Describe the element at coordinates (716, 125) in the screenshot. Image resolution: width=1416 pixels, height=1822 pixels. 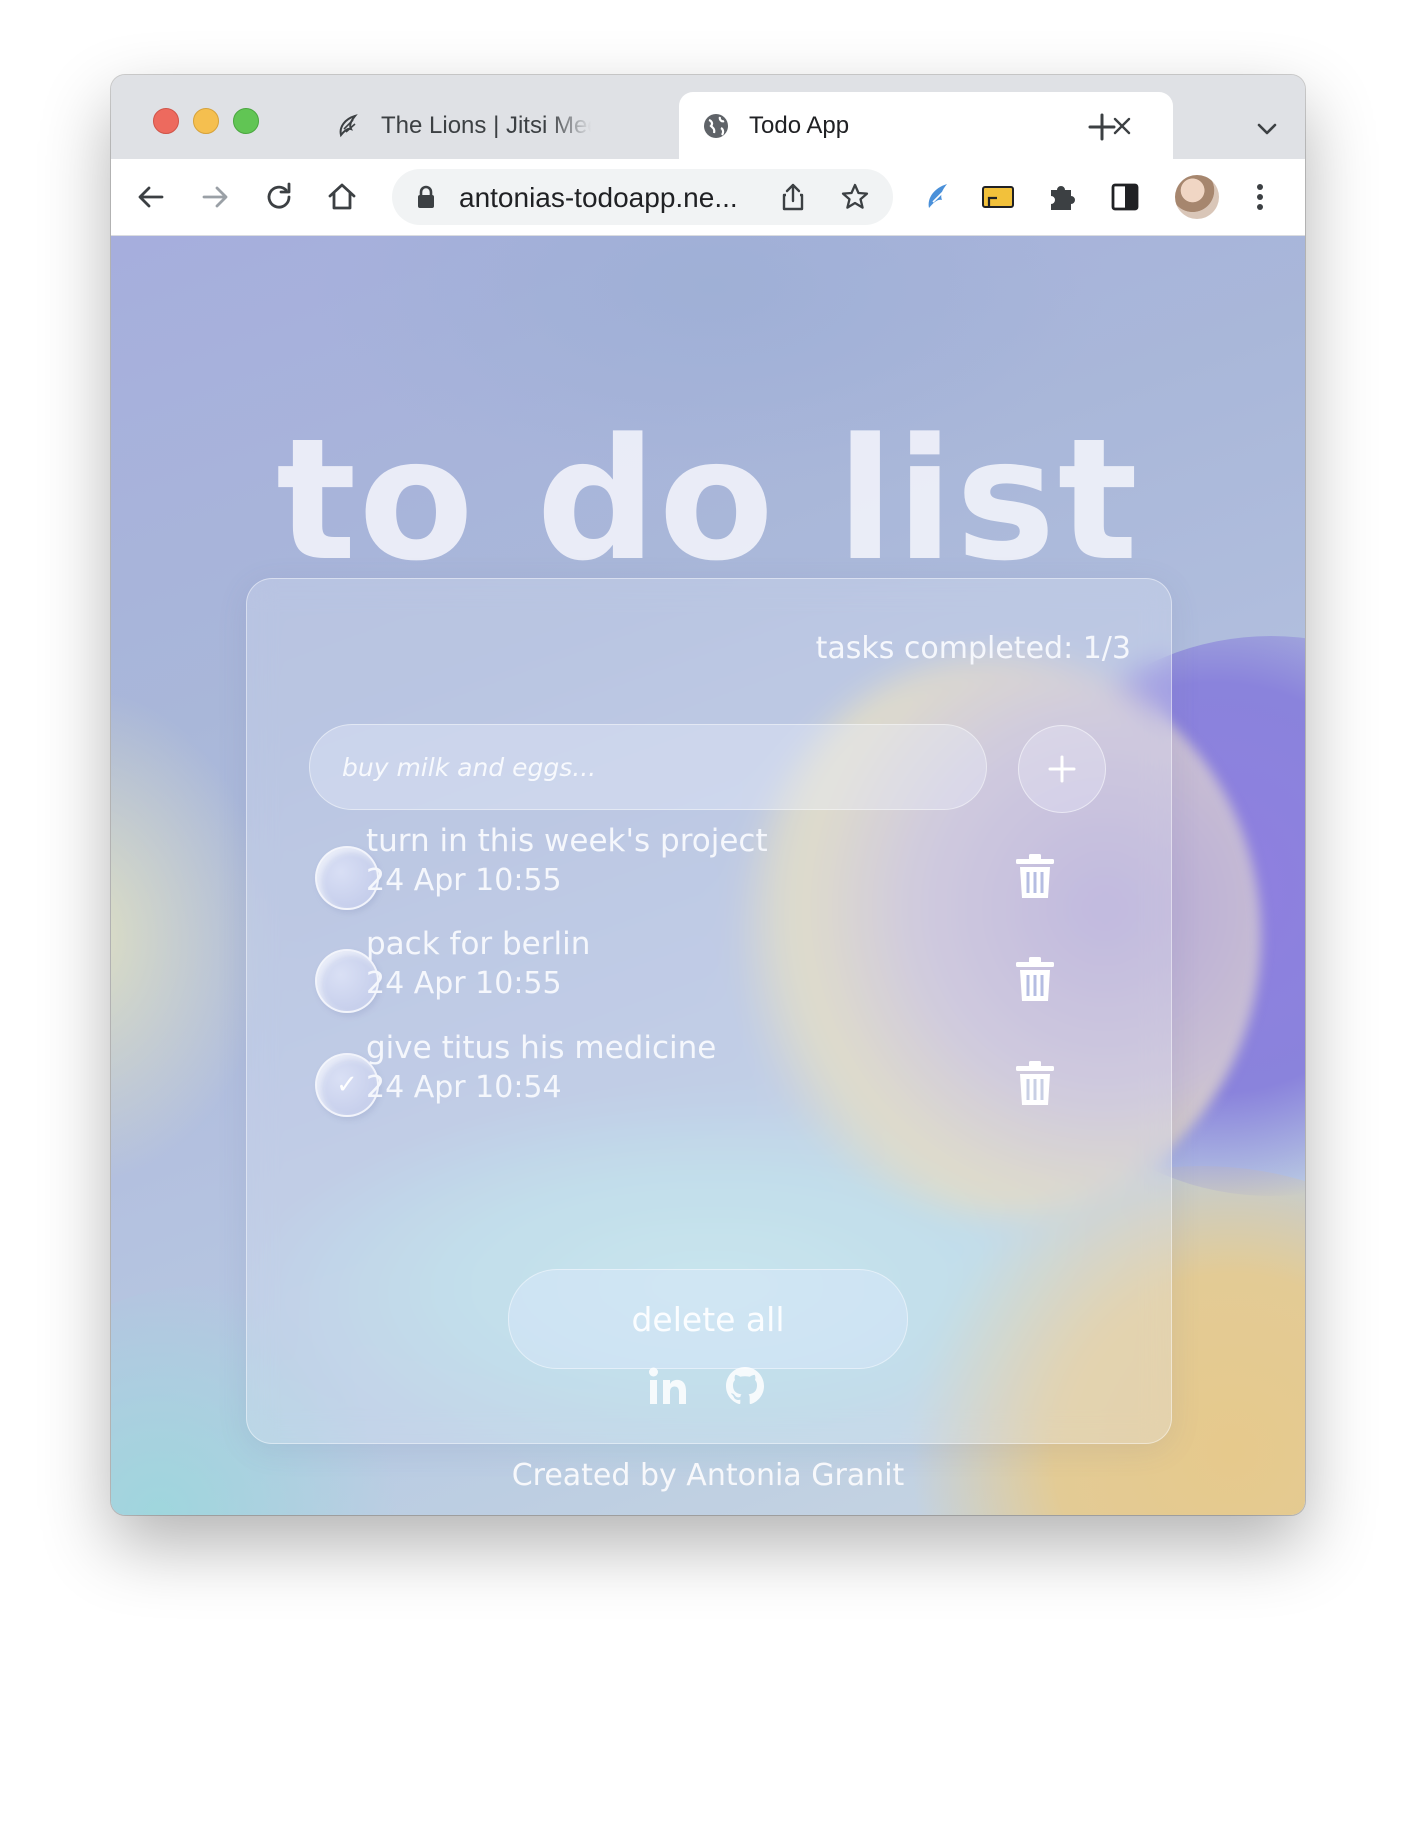
I see `globe-icon` at that location.